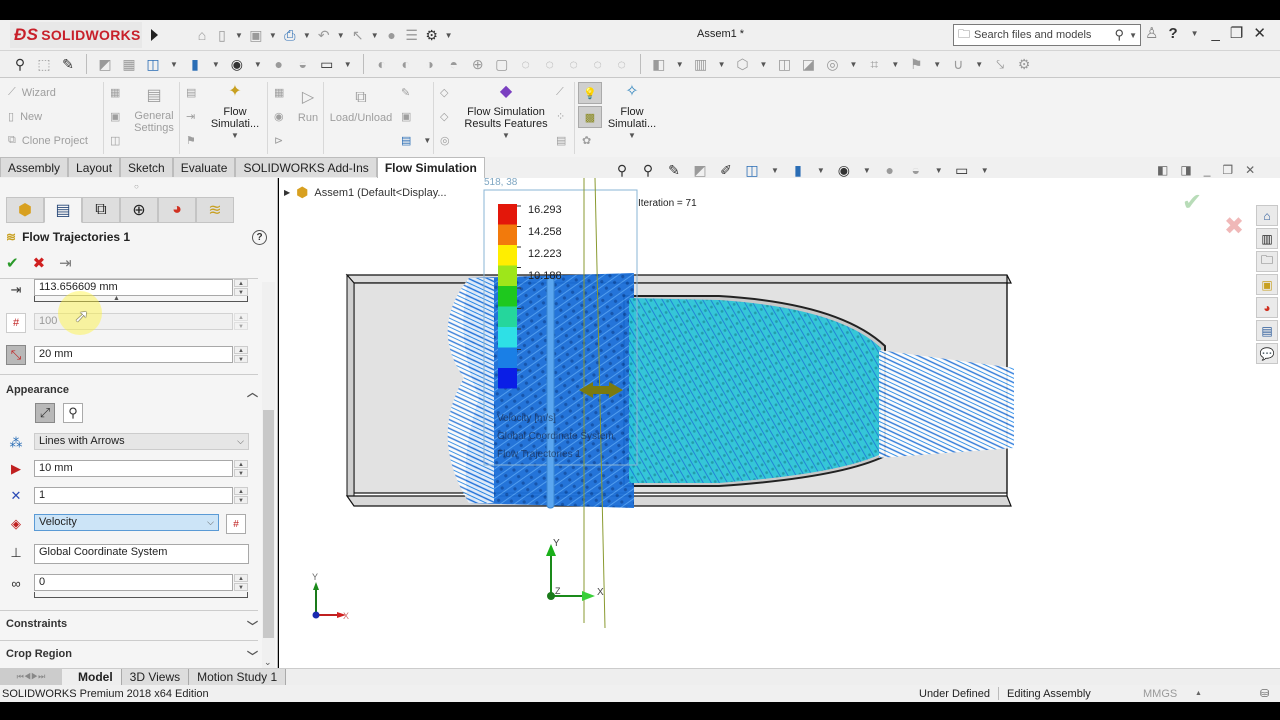 The width and height of the screenshot is (1280, 720). What do you see at coordinates (268, 524) in the screenshot?
I see `scrollbar-thumb` at bounding box center [268, 524].